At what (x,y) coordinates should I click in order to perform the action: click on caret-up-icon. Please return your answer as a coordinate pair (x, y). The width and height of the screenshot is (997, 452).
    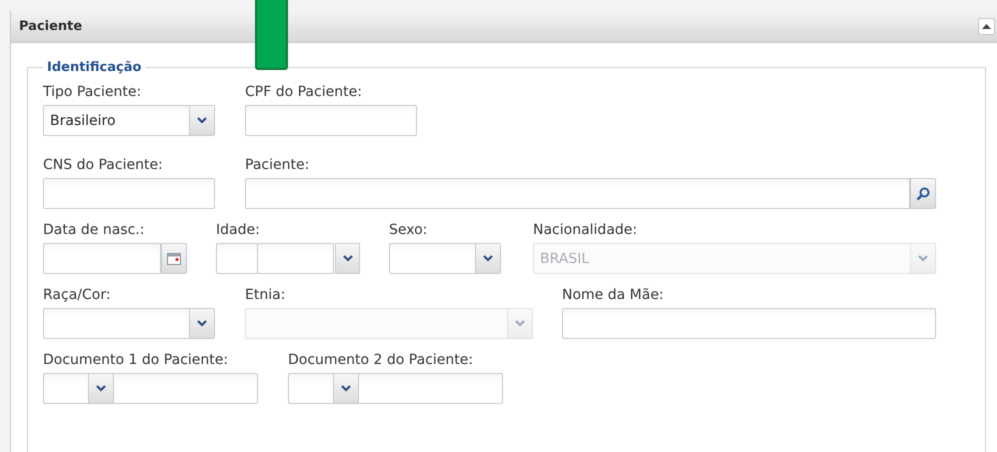
    Looking at the image, I should click on (986, 26).